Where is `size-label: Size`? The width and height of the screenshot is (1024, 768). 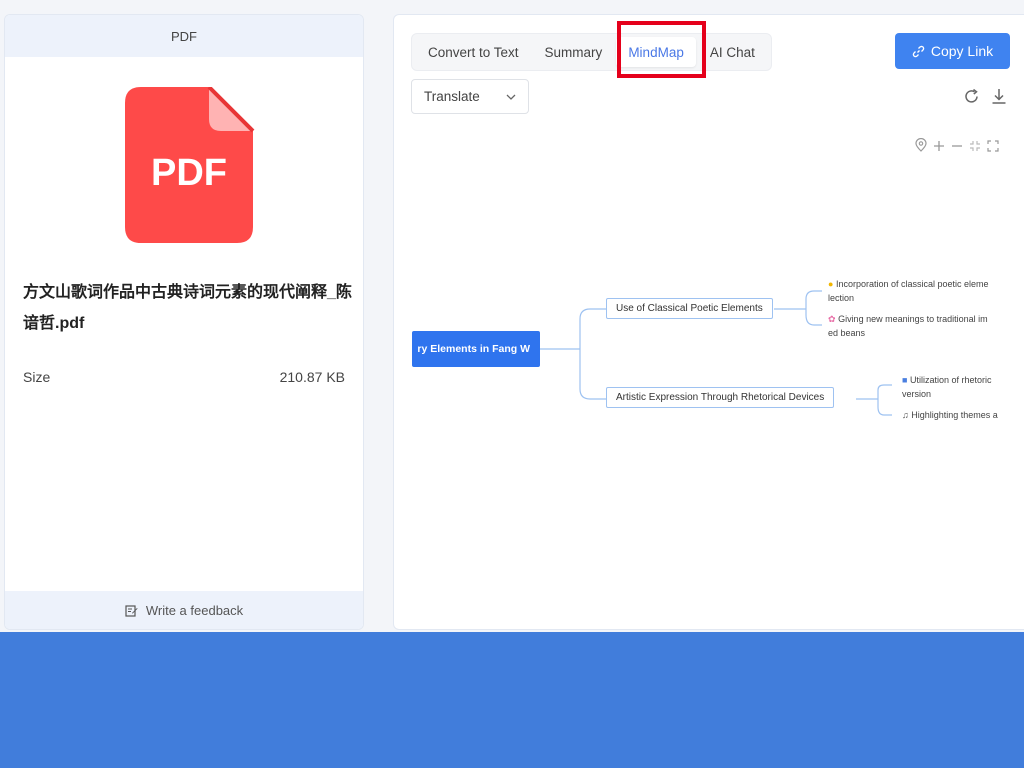 size-label: Size is located at coordinates (37, 377).